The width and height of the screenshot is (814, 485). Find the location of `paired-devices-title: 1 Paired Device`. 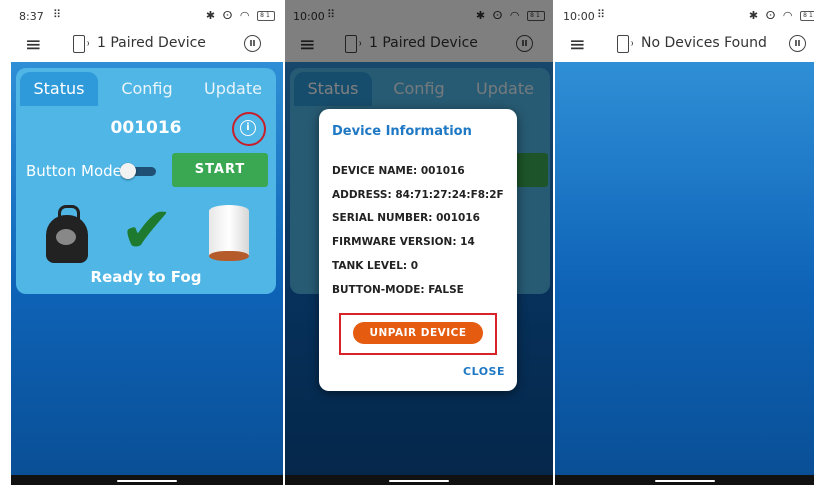

paired-devices-title: 1 Paired Device is located at coordinates (151, 43).